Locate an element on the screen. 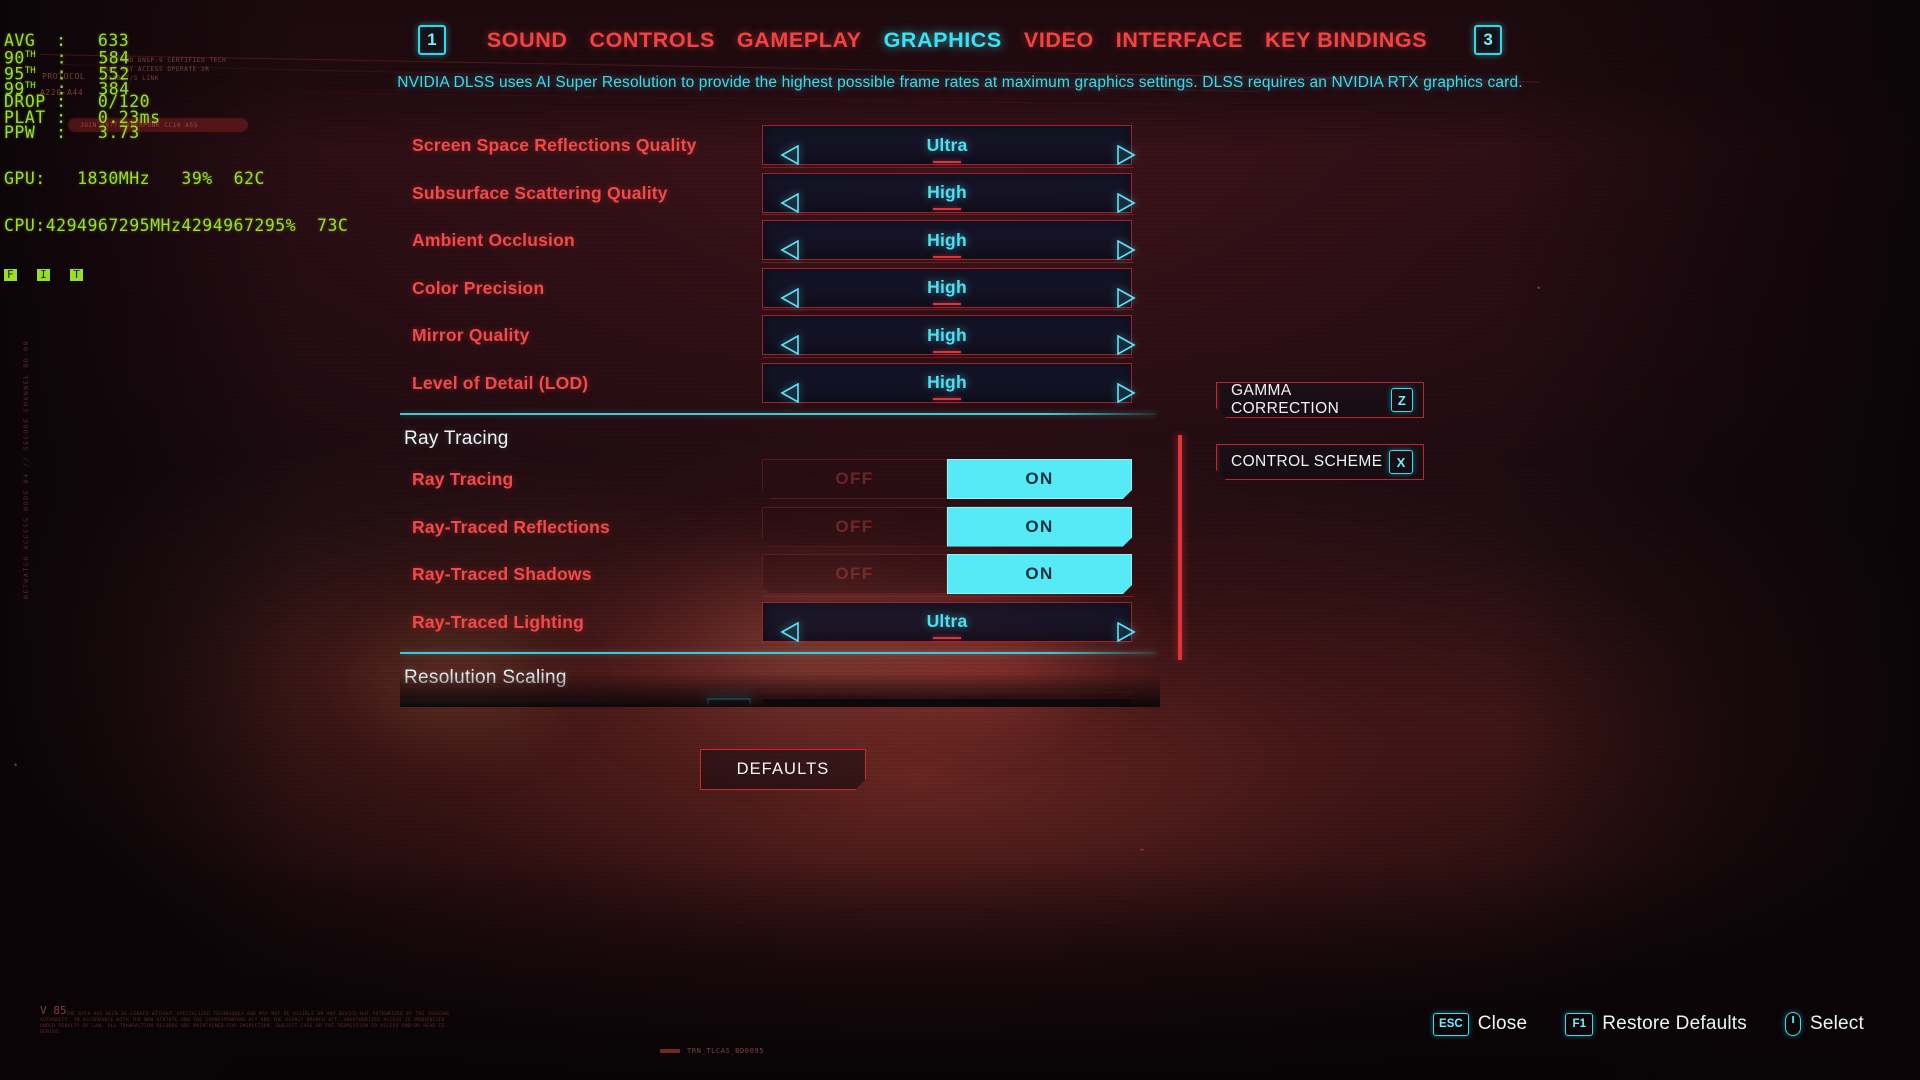 Image resolution: width=1920 pixels, height=1080 pixels. settings-scrollbar is located at coordinates (1180, 547).